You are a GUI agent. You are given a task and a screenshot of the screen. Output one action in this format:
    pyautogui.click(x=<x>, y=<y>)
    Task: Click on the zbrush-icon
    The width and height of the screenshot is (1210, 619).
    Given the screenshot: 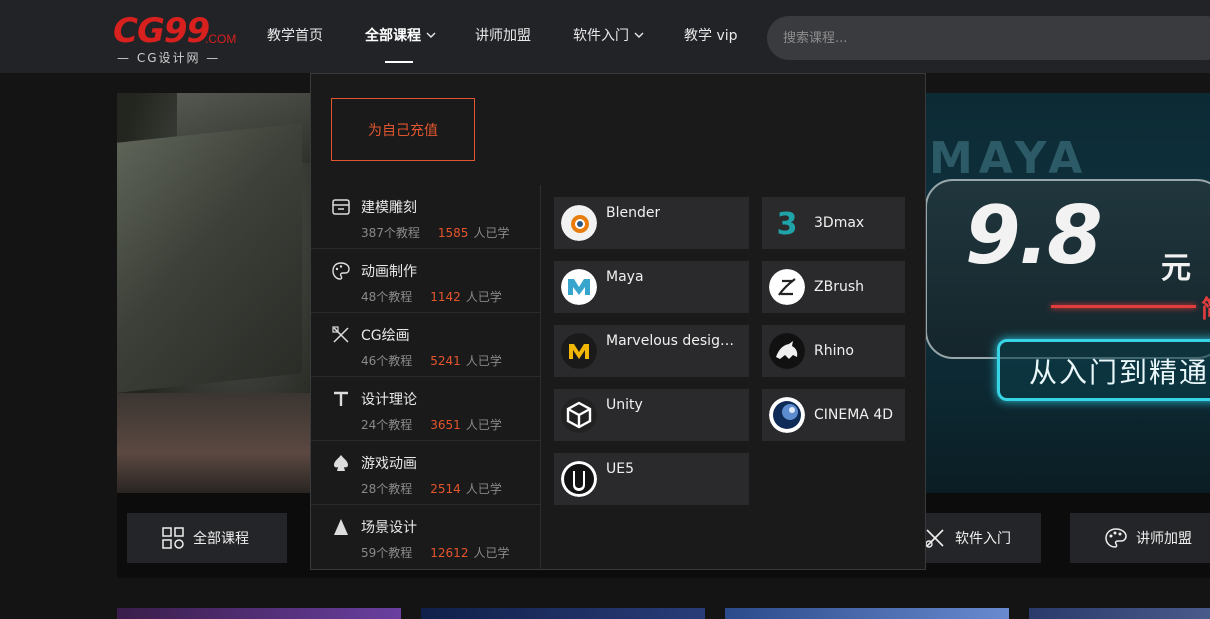 What is the action you would take?
    pyautogui.click(x=787, y=287)
    